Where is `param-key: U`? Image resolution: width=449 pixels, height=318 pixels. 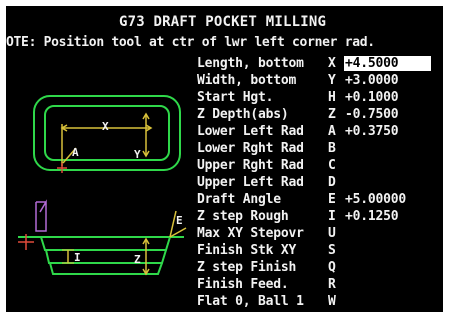
param-key: U is located at coordinates (332, 233).